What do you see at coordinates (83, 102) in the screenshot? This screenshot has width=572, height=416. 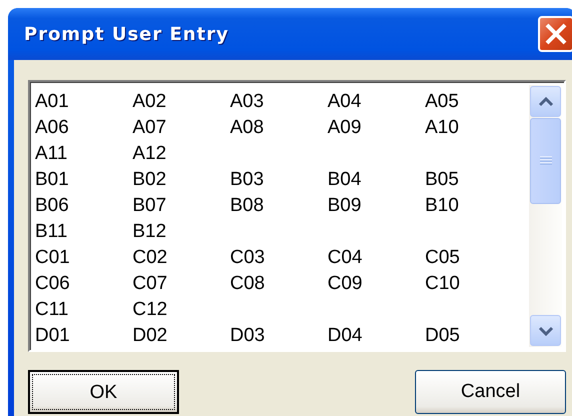 I see `list-item: A01` at bounding box center [83, 102].